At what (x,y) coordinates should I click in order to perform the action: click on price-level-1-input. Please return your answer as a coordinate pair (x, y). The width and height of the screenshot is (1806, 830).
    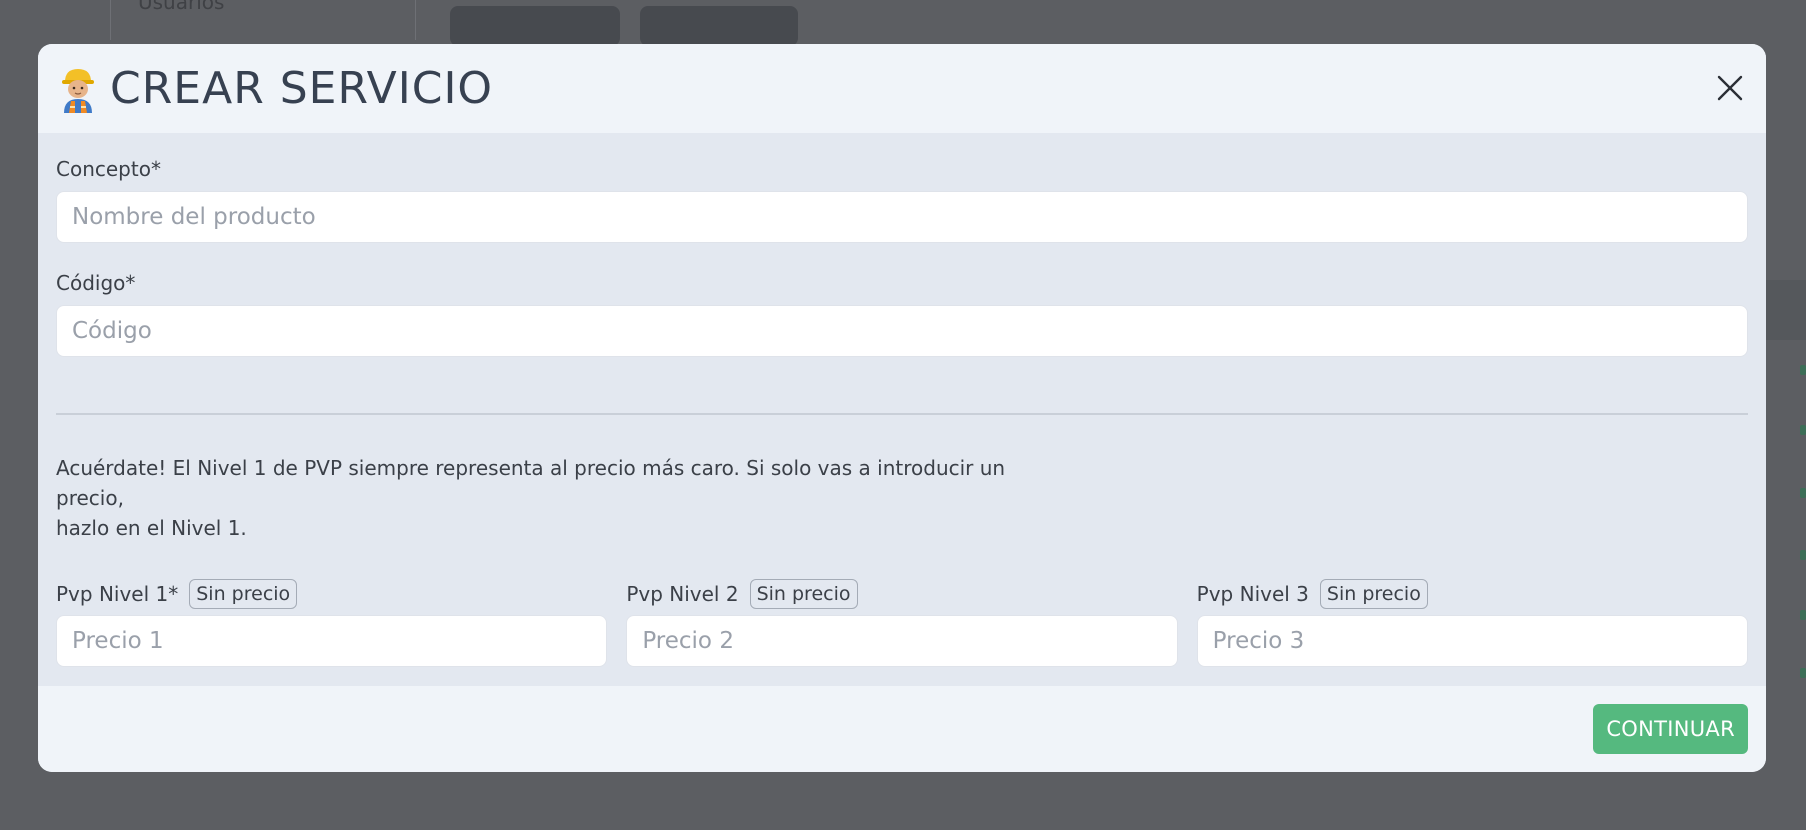
    Looking at the image, I should click on (332, 641).